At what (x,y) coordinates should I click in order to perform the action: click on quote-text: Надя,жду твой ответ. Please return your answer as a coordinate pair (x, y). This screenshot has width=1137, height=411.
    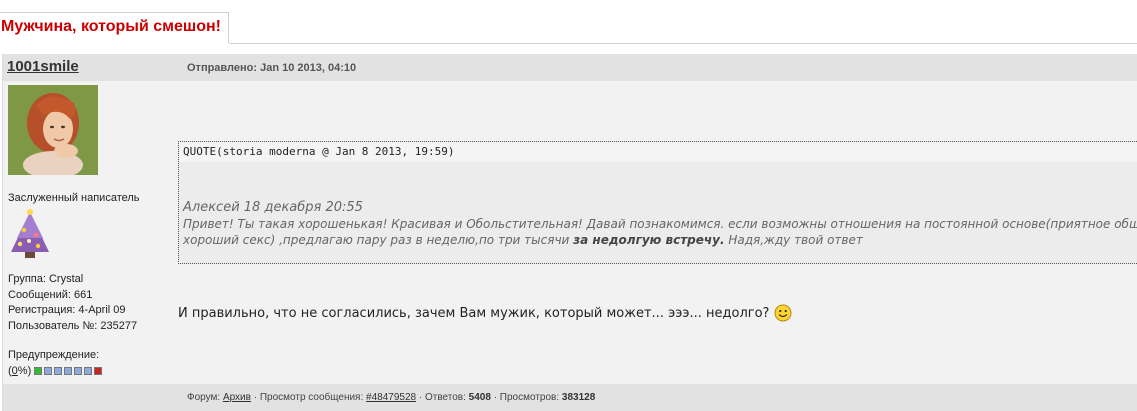
    Looking at the image, I should click on (793, 240).